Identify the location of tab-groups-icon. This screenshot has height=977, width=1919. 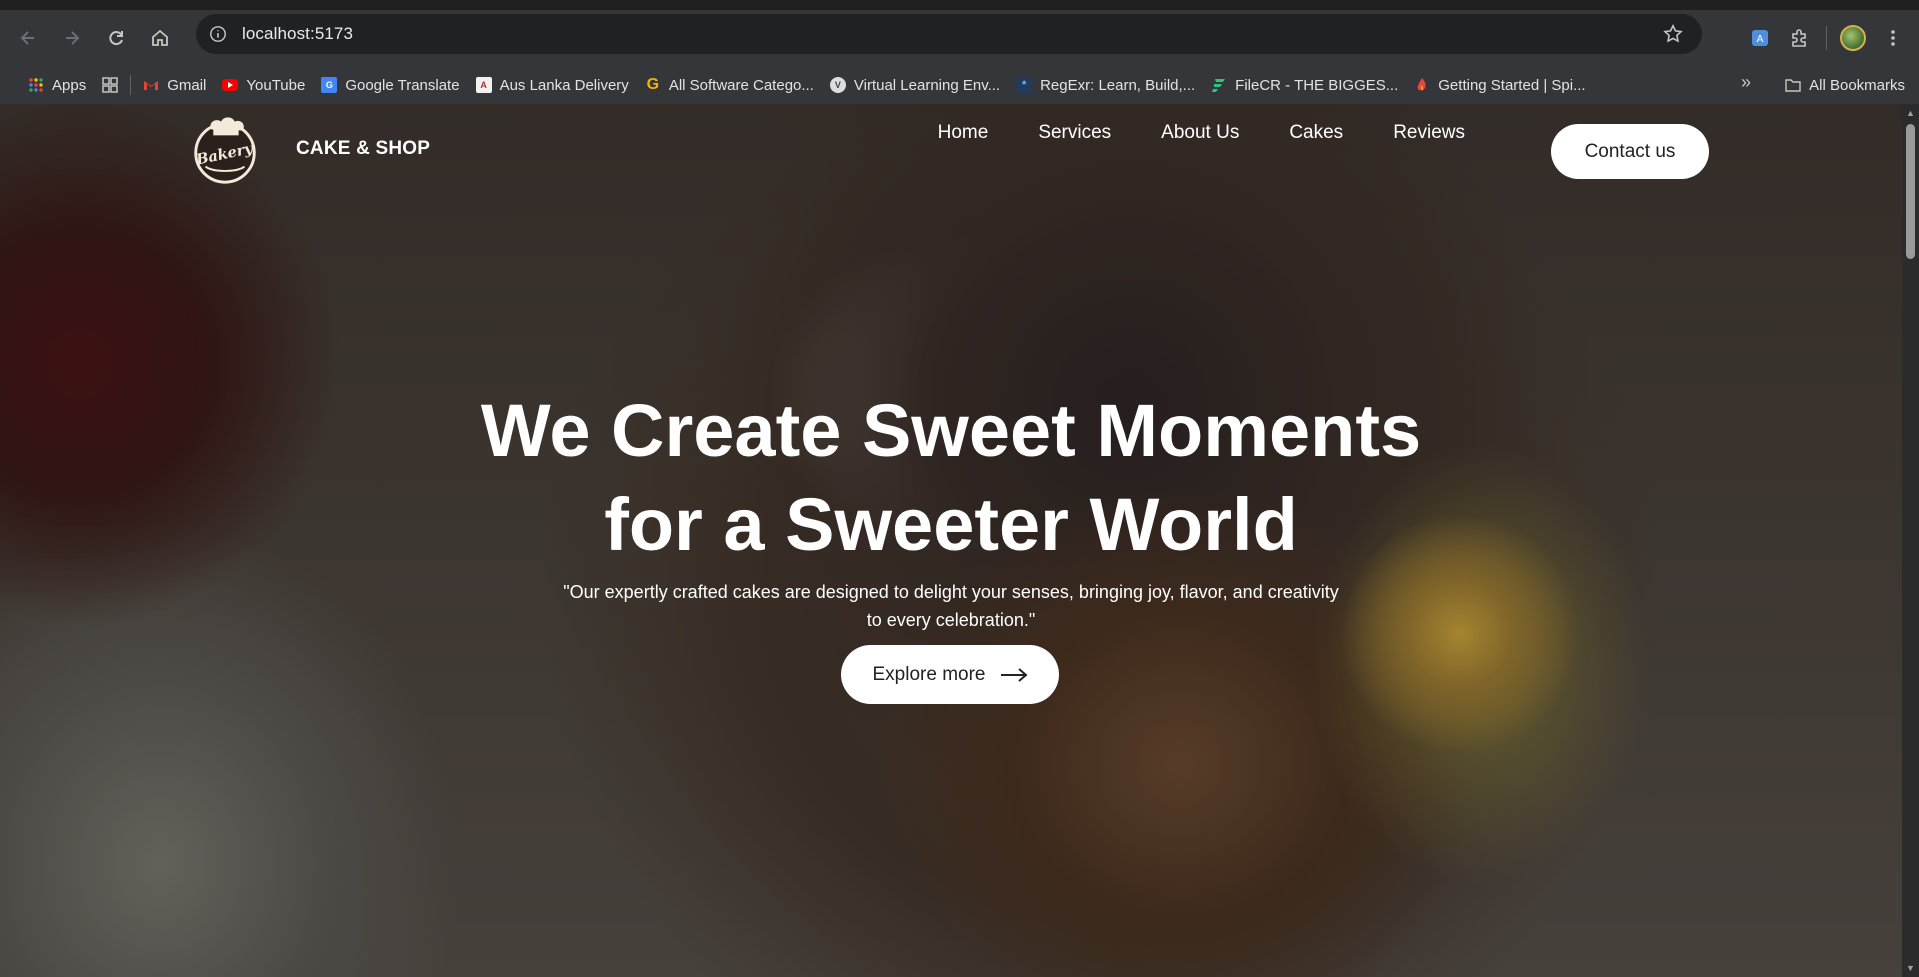
(110, 85).